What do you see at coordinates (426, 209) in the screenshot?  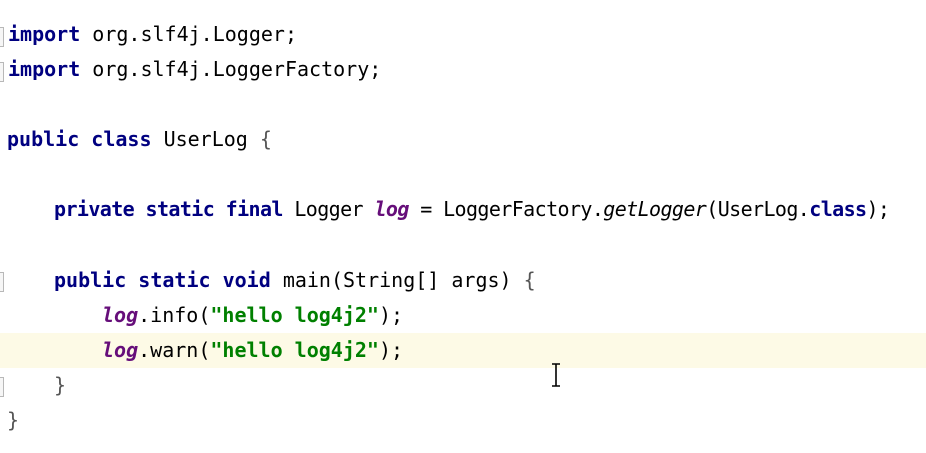 I see `assign-operator: =` at bounding box center [426, 209].